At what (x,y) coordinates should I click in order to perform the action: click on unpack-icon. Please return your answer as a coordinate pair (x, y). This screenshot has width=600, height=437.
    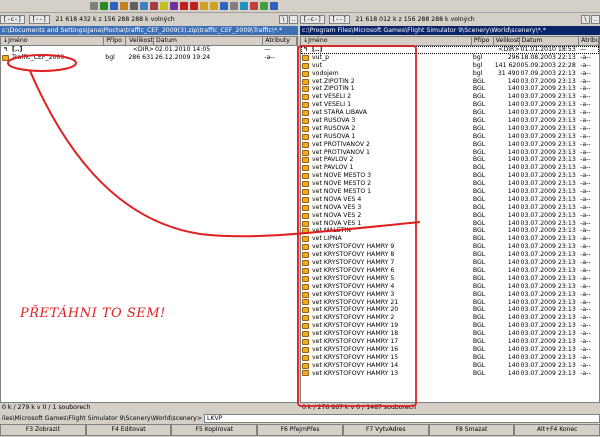
    Looking at the image, I should click on (214, 6).